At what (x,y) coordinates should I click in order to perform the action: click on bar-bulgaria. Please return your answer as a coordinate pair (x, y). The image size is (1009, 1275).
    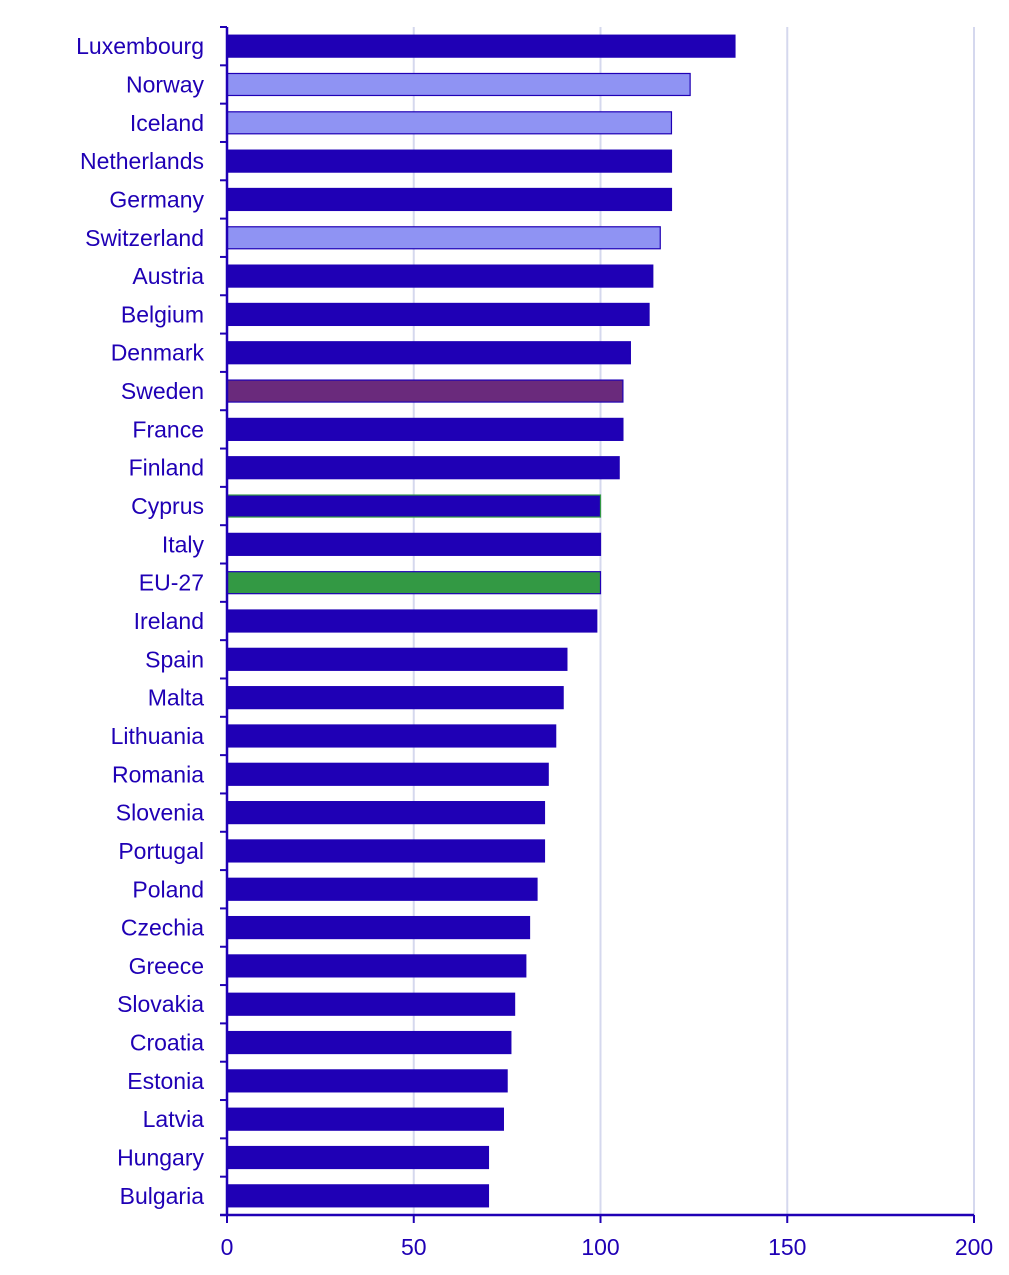
    Looking at the image, I should click on (358, 1196).